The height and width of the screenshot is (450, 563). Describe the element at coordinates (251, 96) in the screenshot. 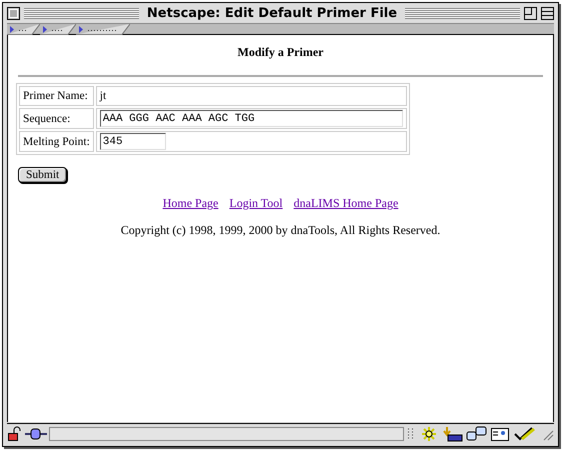

I see `field-value: jt` at that location.